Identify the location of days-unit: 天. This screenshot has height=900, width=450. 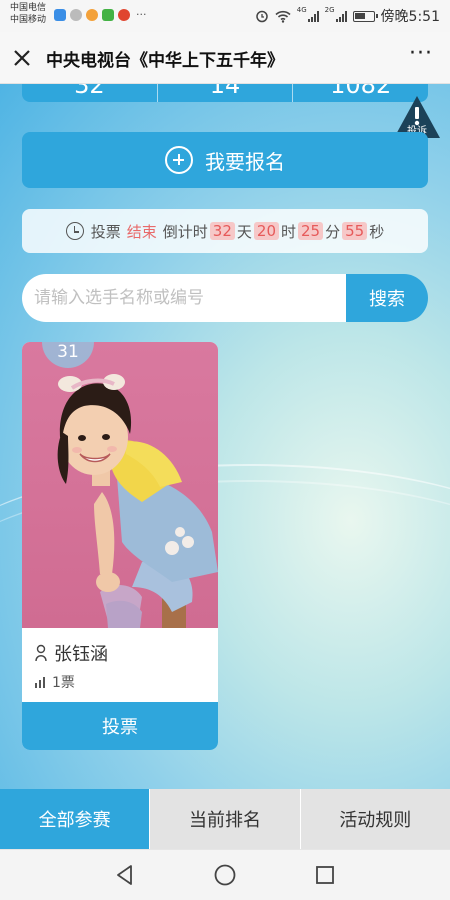
(244, 231).